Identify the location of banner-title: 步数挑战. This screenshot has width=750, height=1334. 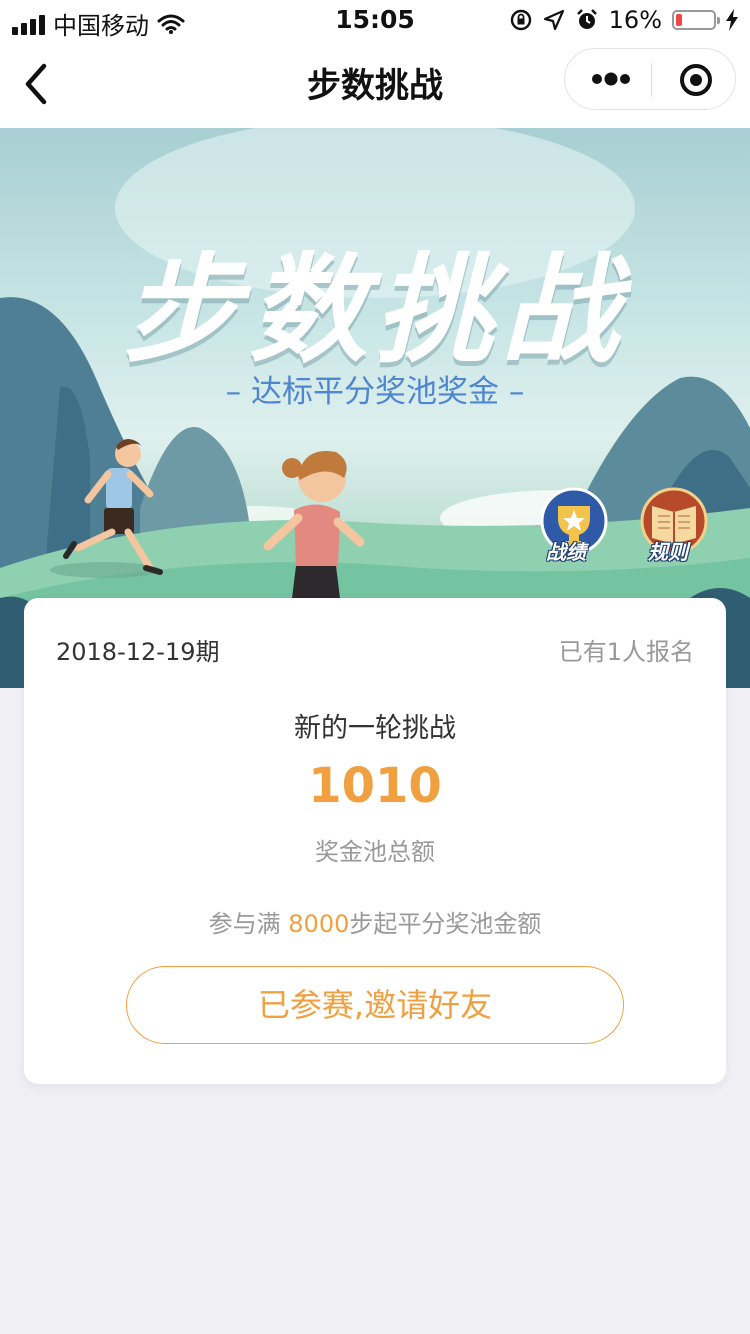
(374, 310).